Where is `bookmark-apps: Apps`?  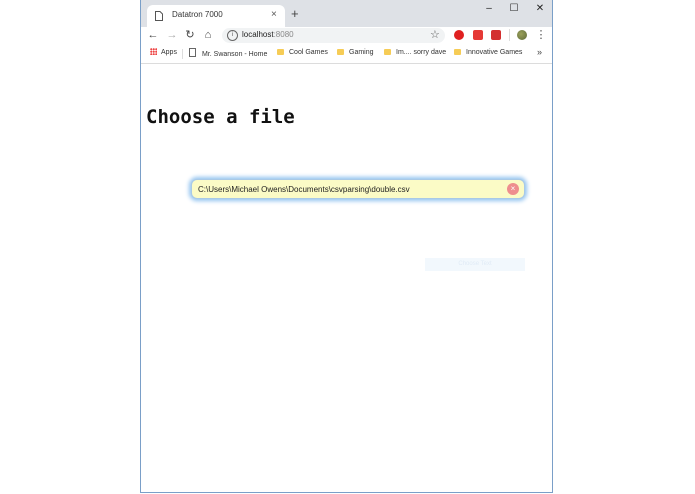
bookmark-apps: Apps is located at coordinates (163, 53).